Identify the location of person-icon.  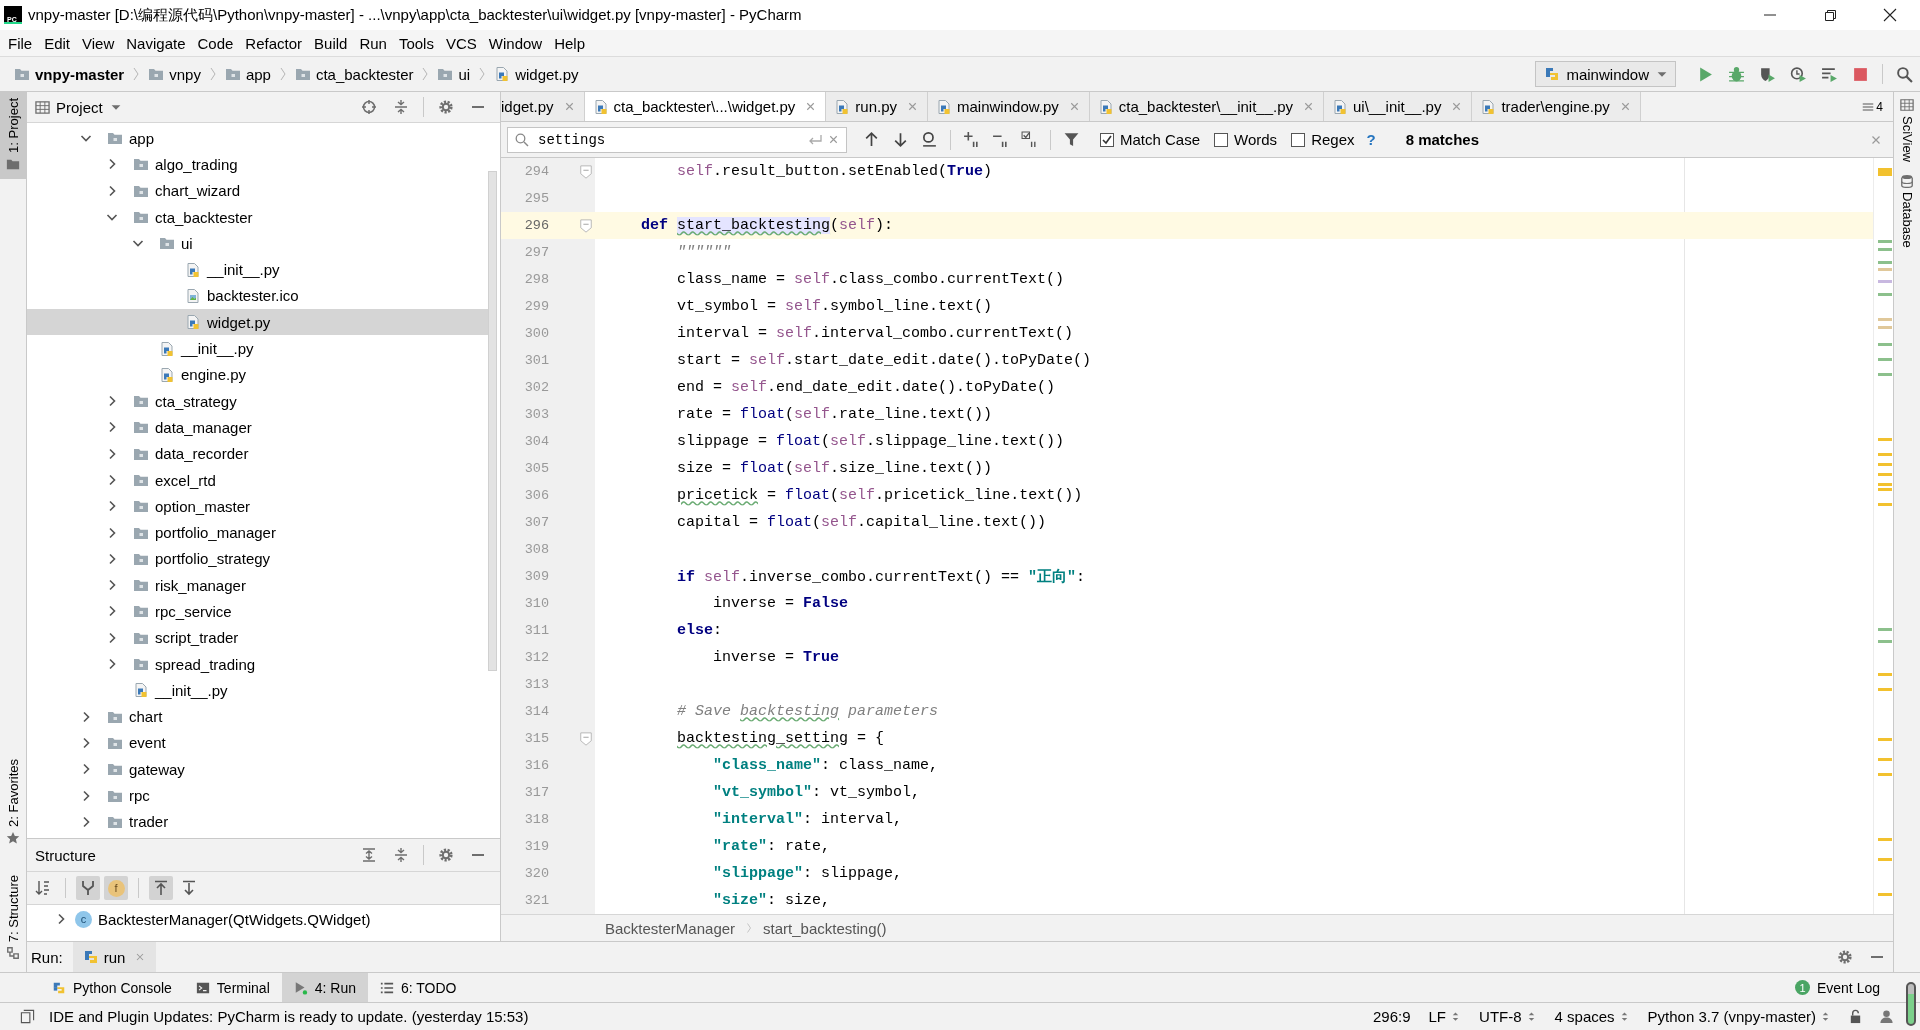
(1886, 1016).